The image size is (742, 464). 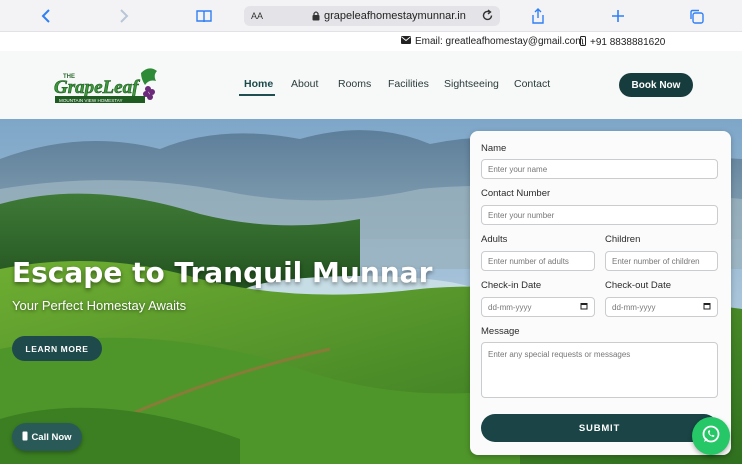 I want to click on lock-icon, so click(x=316, y=17).